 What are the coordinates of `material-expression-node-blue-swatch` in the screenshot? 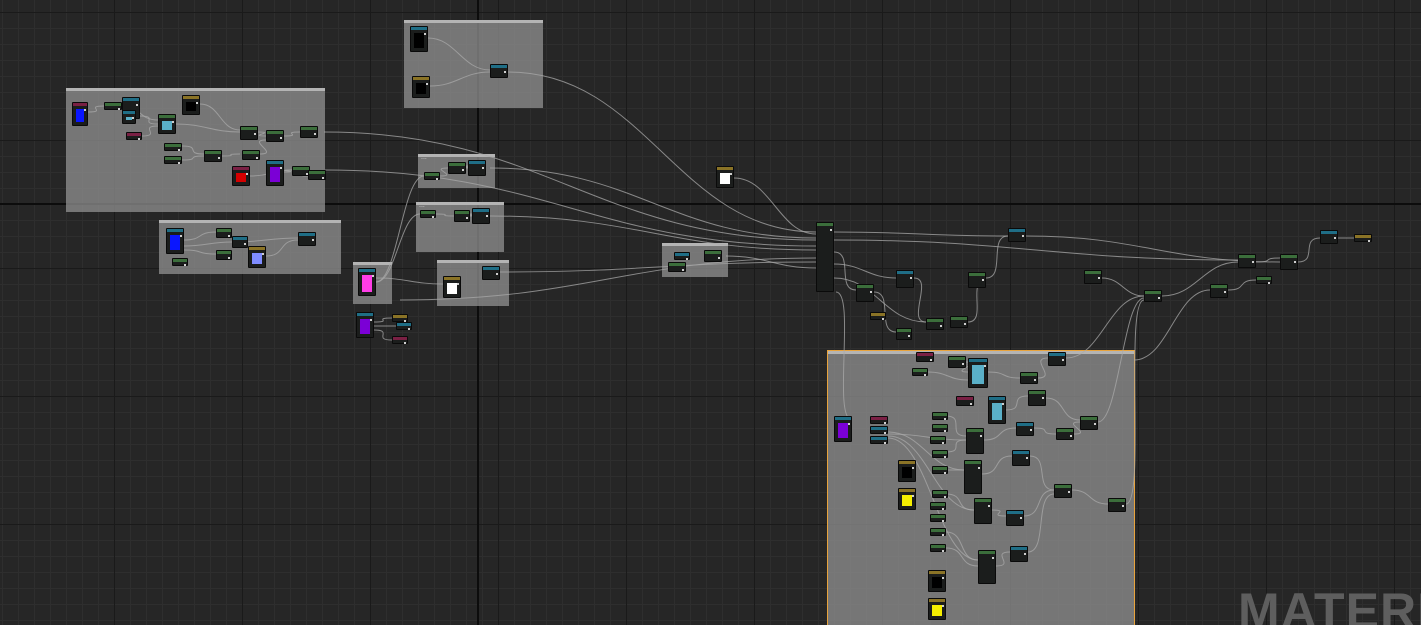 It's located at (175, 241).